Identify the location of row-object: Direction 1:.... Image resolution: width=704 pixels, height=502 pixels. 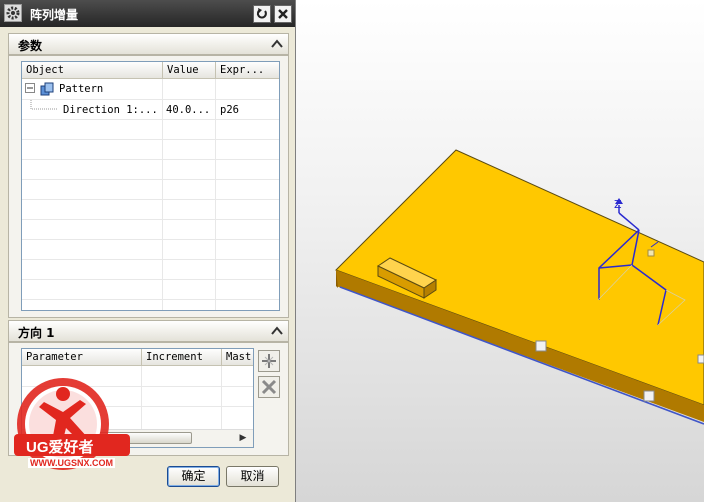
(110, 110).